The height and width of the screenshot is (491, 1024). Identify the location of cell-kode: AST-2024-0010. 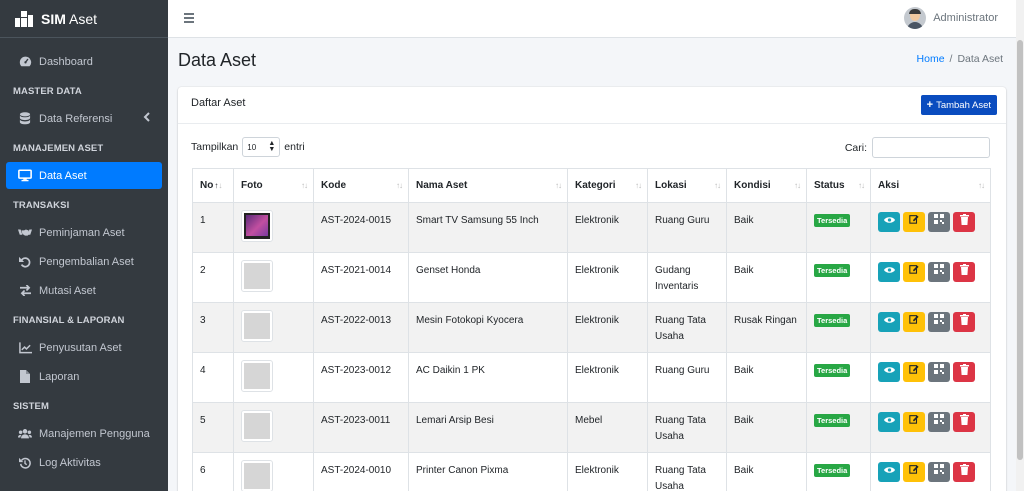
(361, 471).